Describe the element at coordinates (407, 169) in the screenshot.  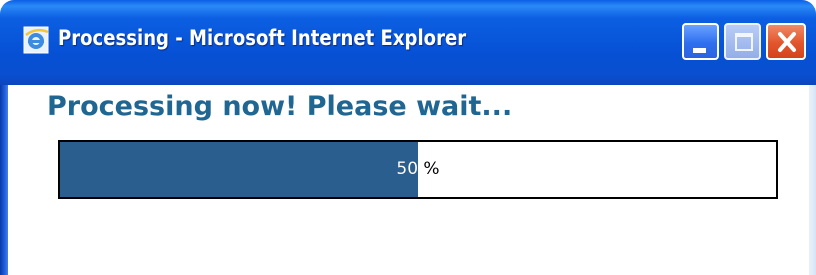
I see `progress-label-inverse: 50 %` at that location.